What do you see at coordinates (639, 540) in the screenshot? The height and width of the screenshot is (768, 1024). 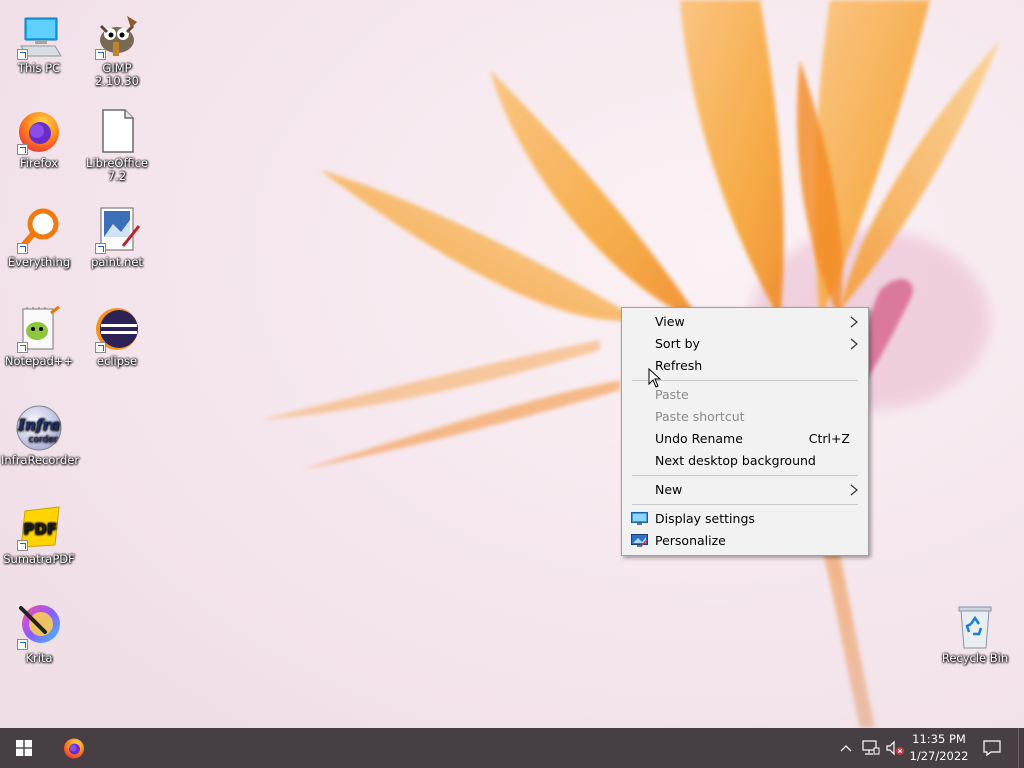 I see `personalize-icon` at bounding box center [639, 540].